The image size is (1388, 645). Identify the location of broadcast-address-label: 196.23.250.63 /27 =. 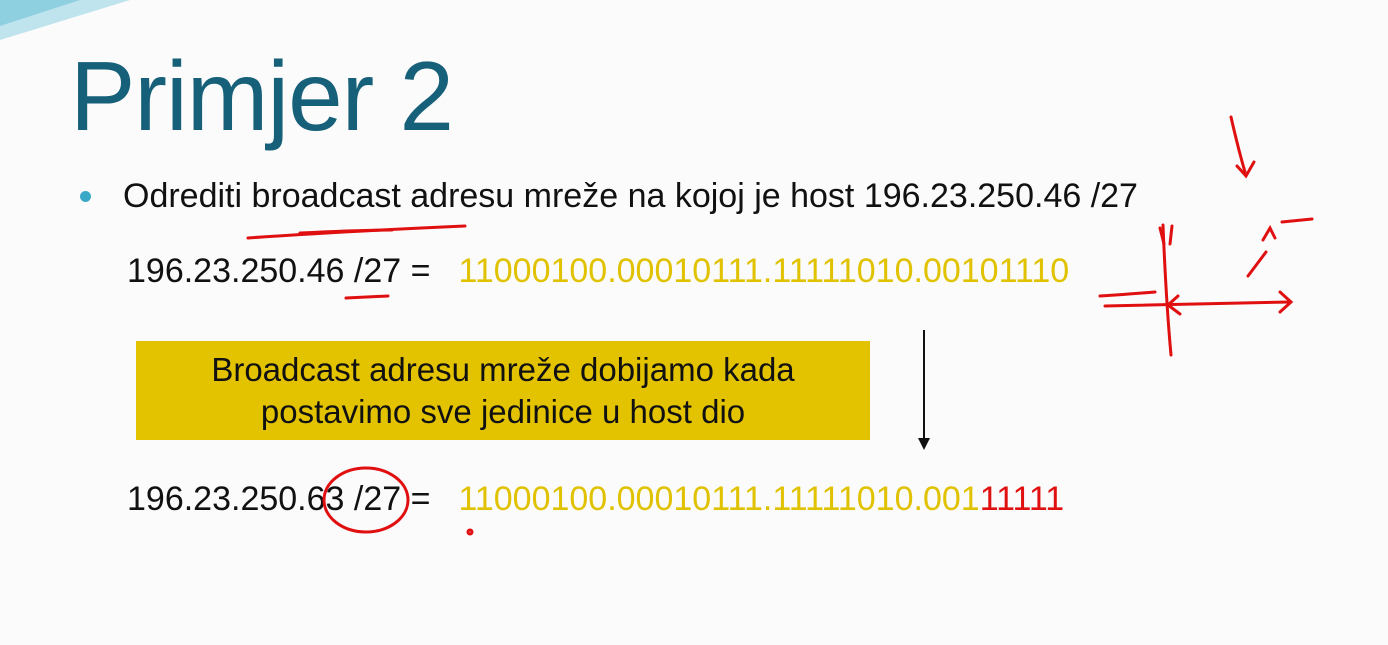
(279, 499).